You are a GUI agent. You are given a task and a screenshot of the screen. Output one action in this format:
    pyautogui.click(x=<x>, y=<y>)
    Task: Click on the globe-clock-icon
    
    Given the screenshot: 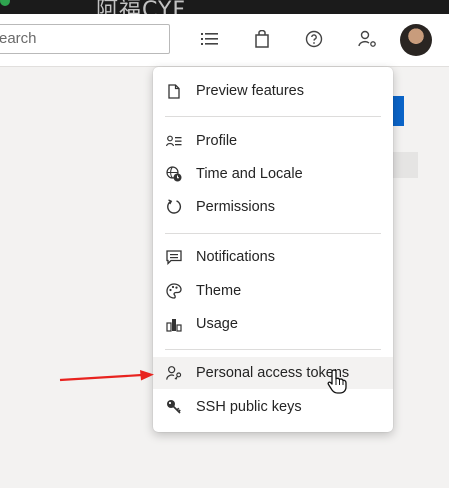 What is the action you would take?
    pyautogui.click(x=174, y=174)
    